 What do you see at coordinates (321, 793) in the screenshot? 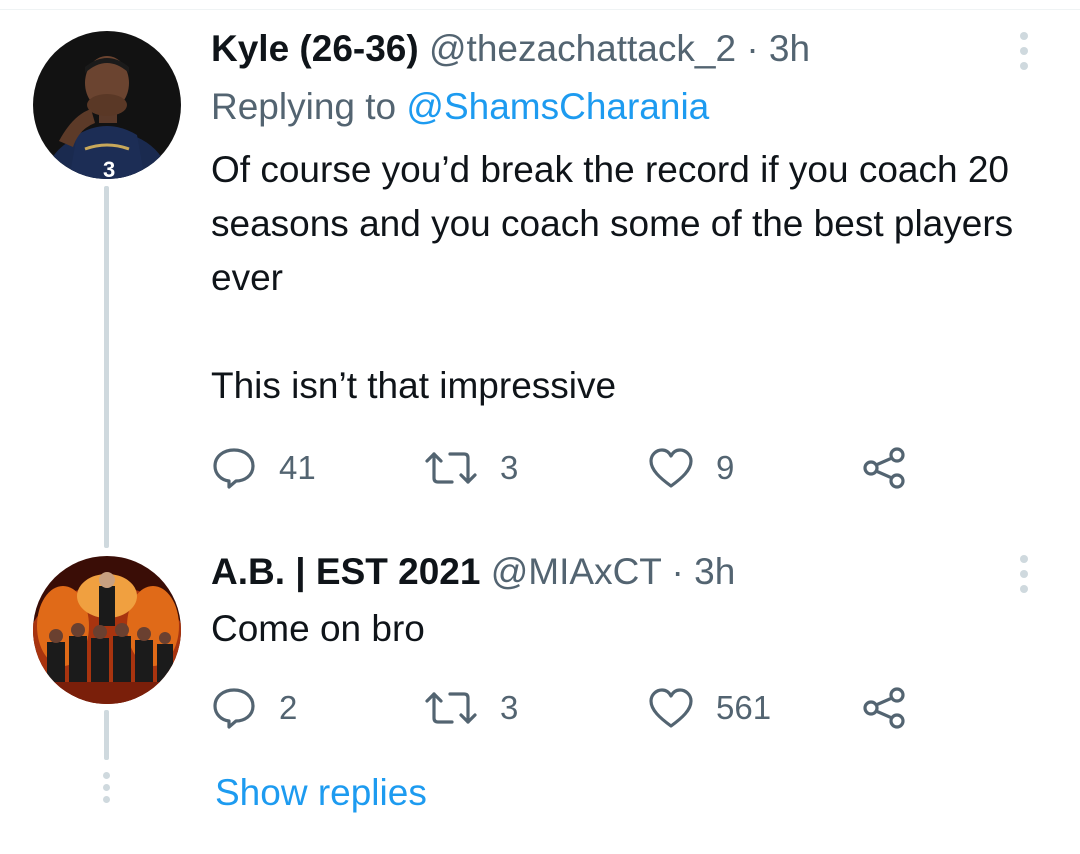
I see `show-replies-link: Show replies` at bounding box center [321, 793].